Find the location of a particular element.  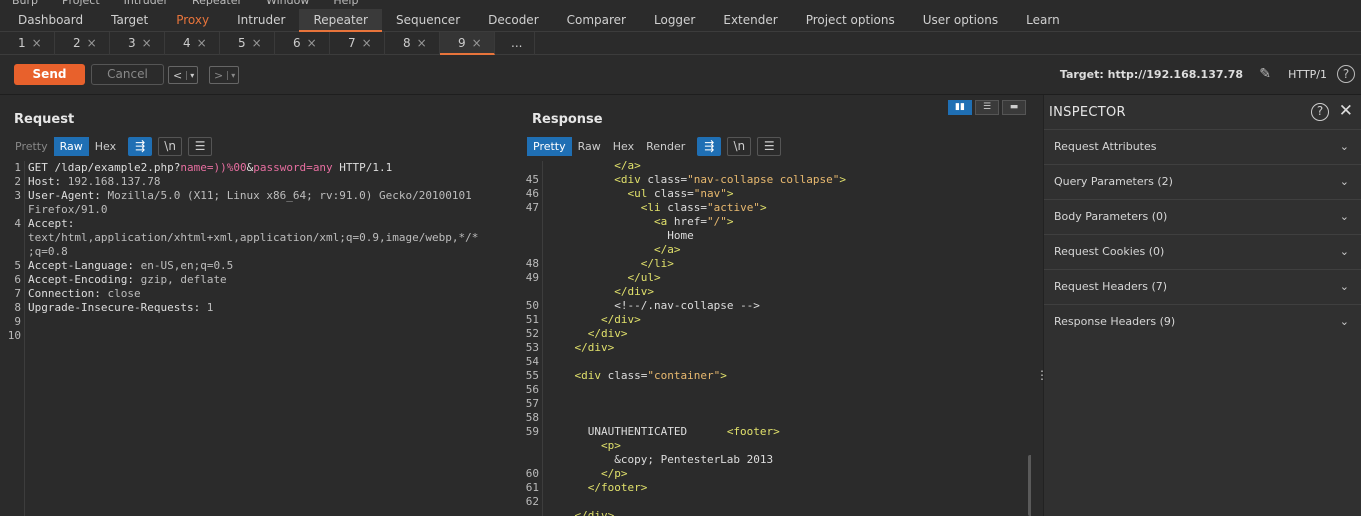

inspector-section-query-parameters: Query Parameters (2) ⌄ is located at coordinates (1202, 181).